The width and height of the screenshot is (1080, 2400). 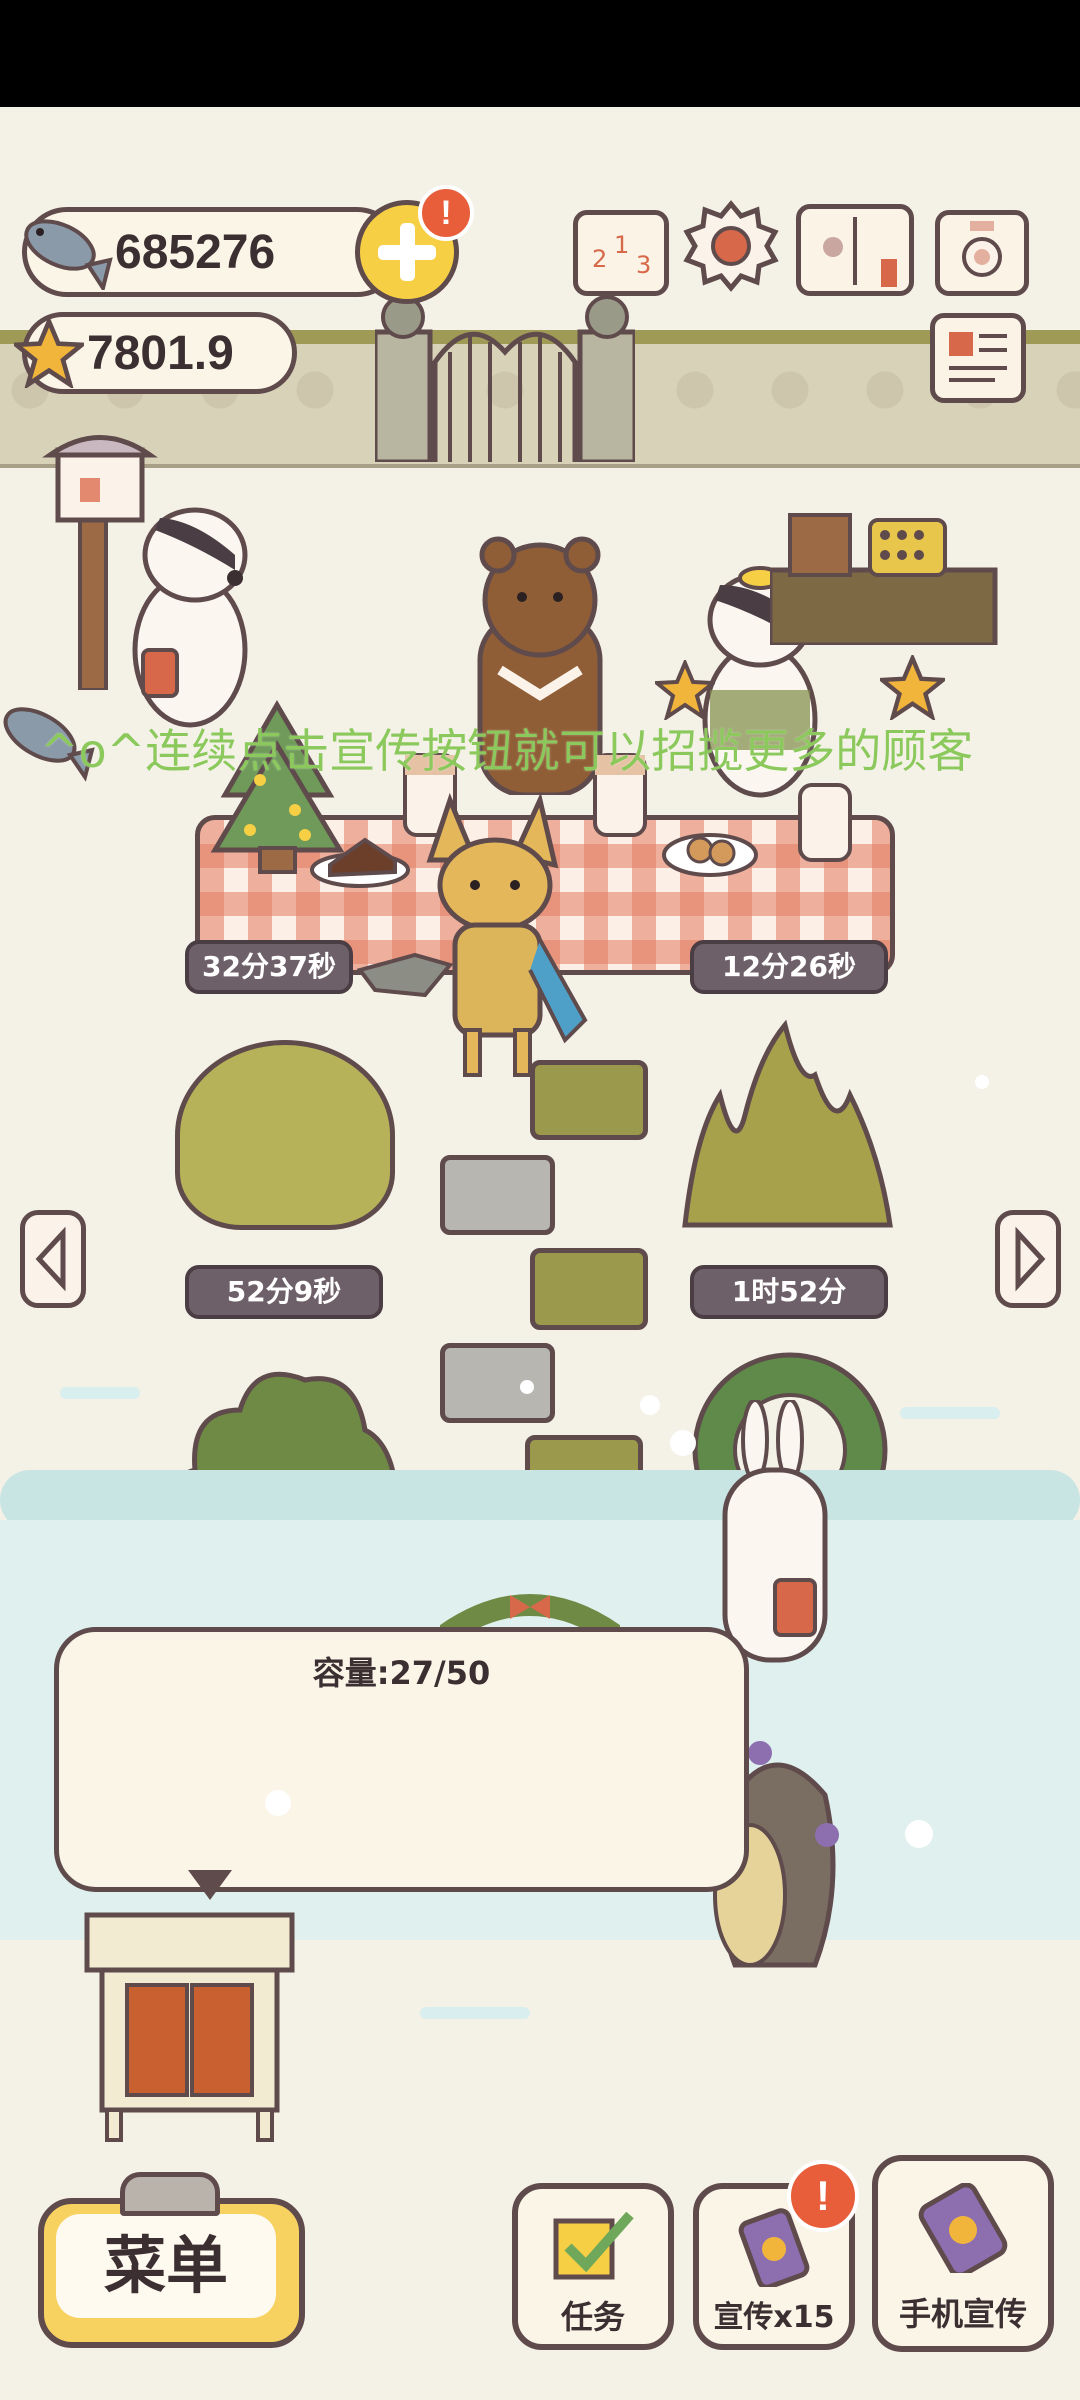 I want to click on svg-text: 1, so click(x=621, y=245).